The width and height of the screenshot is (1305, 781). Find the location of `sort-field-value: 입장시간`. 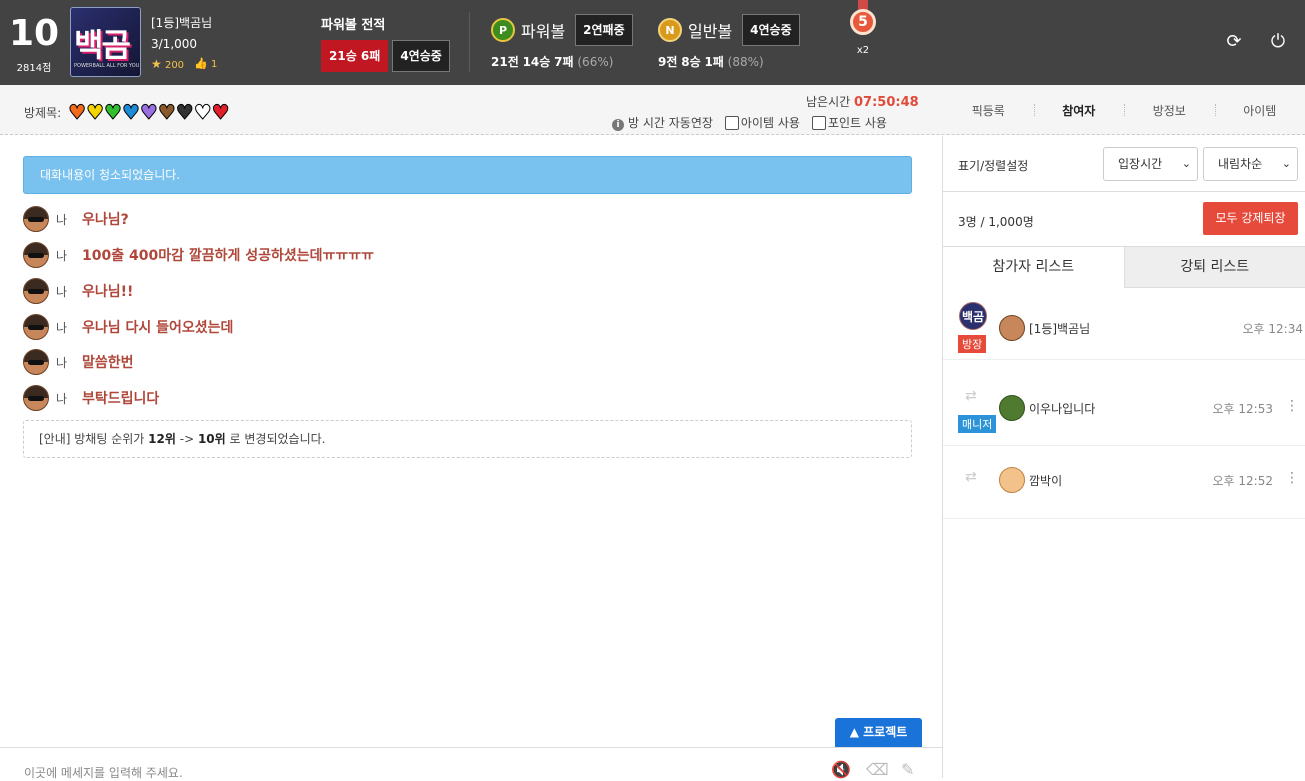

sort-field-value: 입장시간 is located at coordinates (1140, 164).